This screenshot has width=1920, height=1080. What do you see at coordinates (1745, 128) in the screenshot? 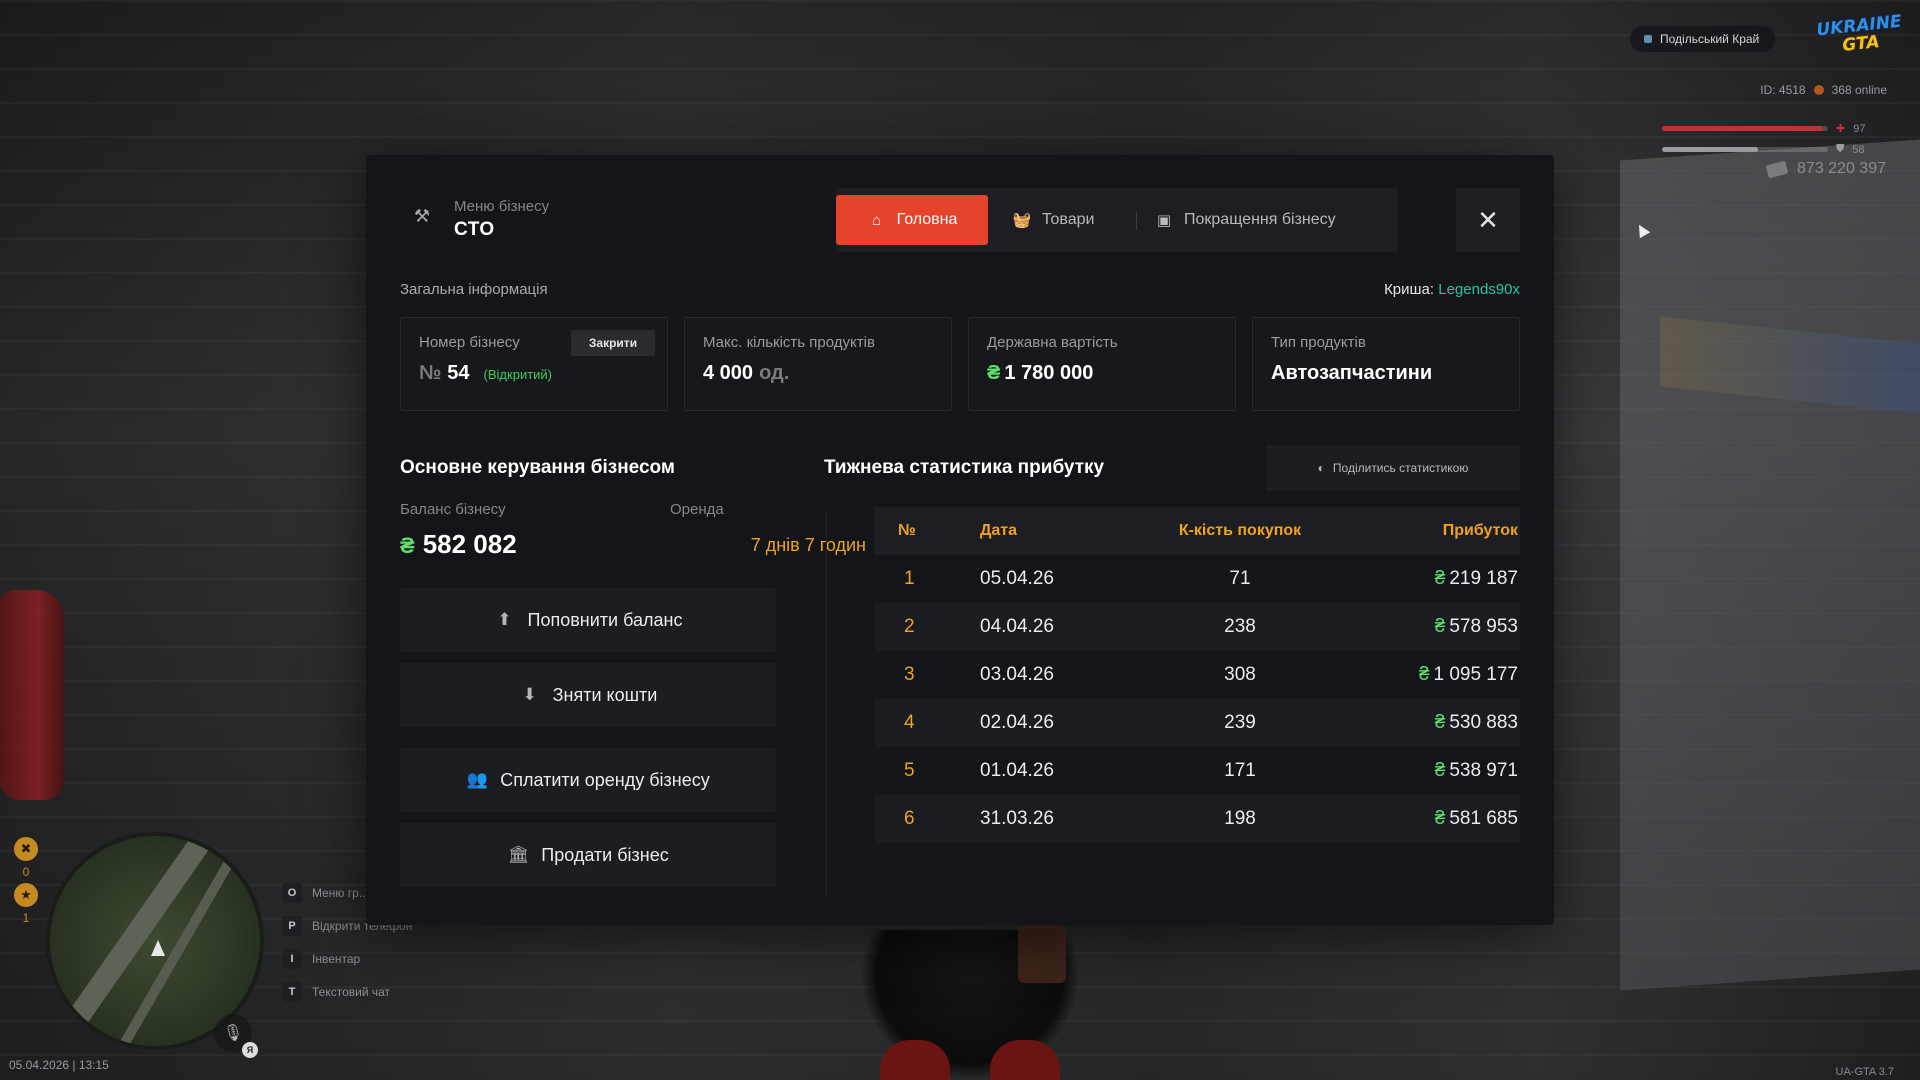
I see `health-bar` at bounding box center [1745, 128].